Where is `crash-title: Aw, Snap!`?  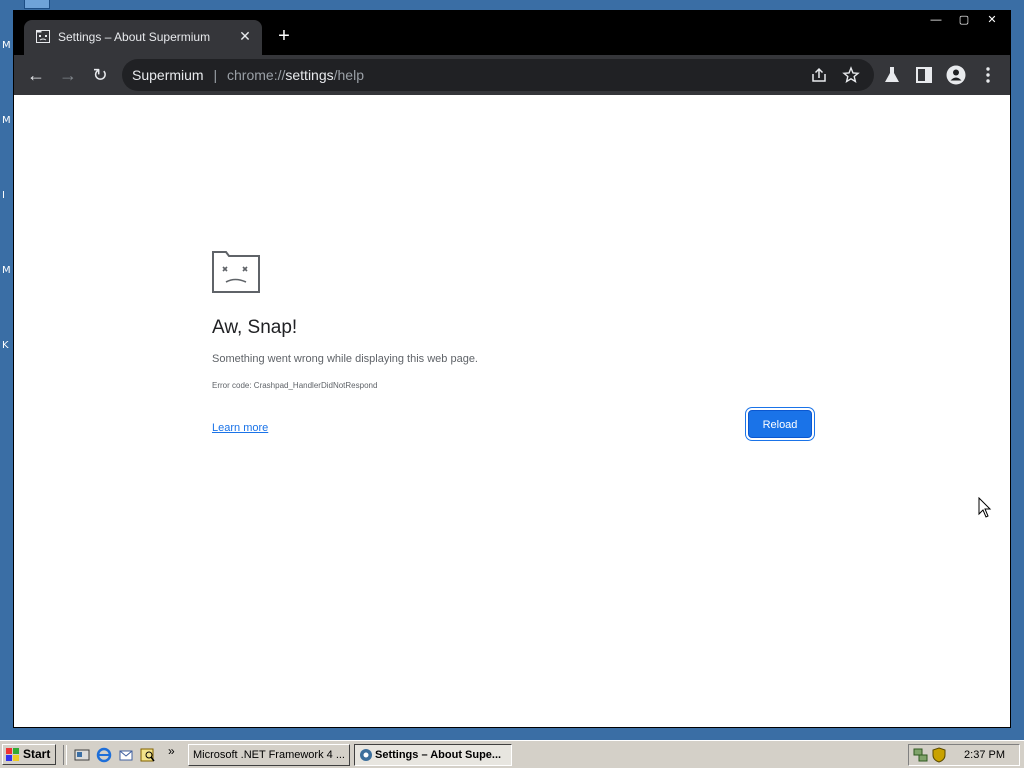 crash-title: Aw, Snap! is located at coordinates (255, 327).